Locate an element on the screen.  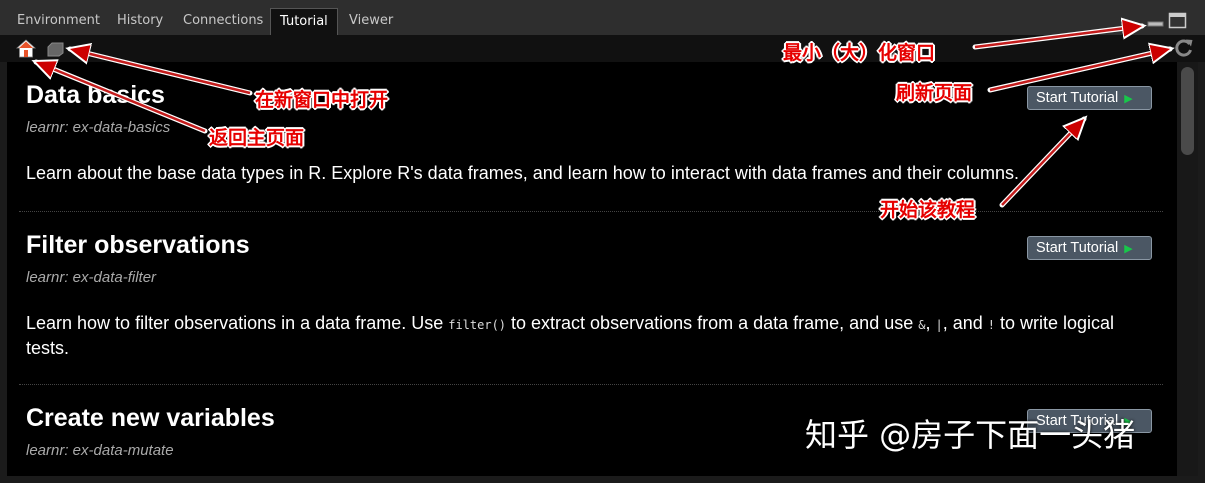
arrow-min-max is located at coordinates (1058, 37).